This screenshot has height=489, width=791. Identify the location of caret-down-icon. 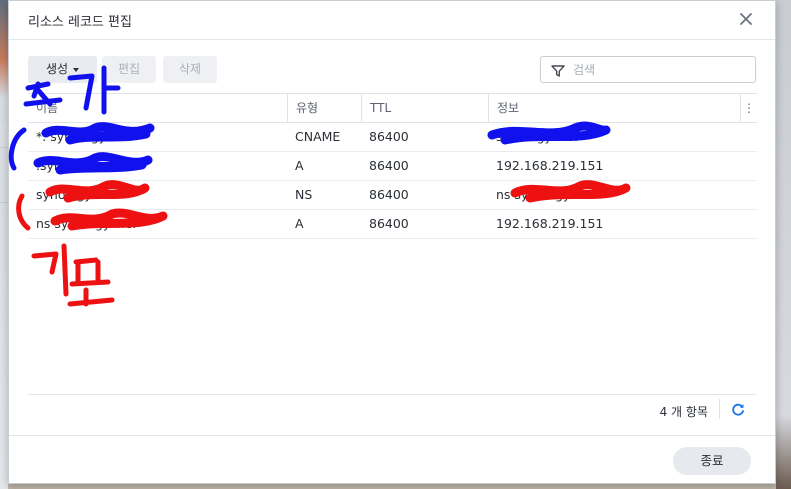
(76, 69).